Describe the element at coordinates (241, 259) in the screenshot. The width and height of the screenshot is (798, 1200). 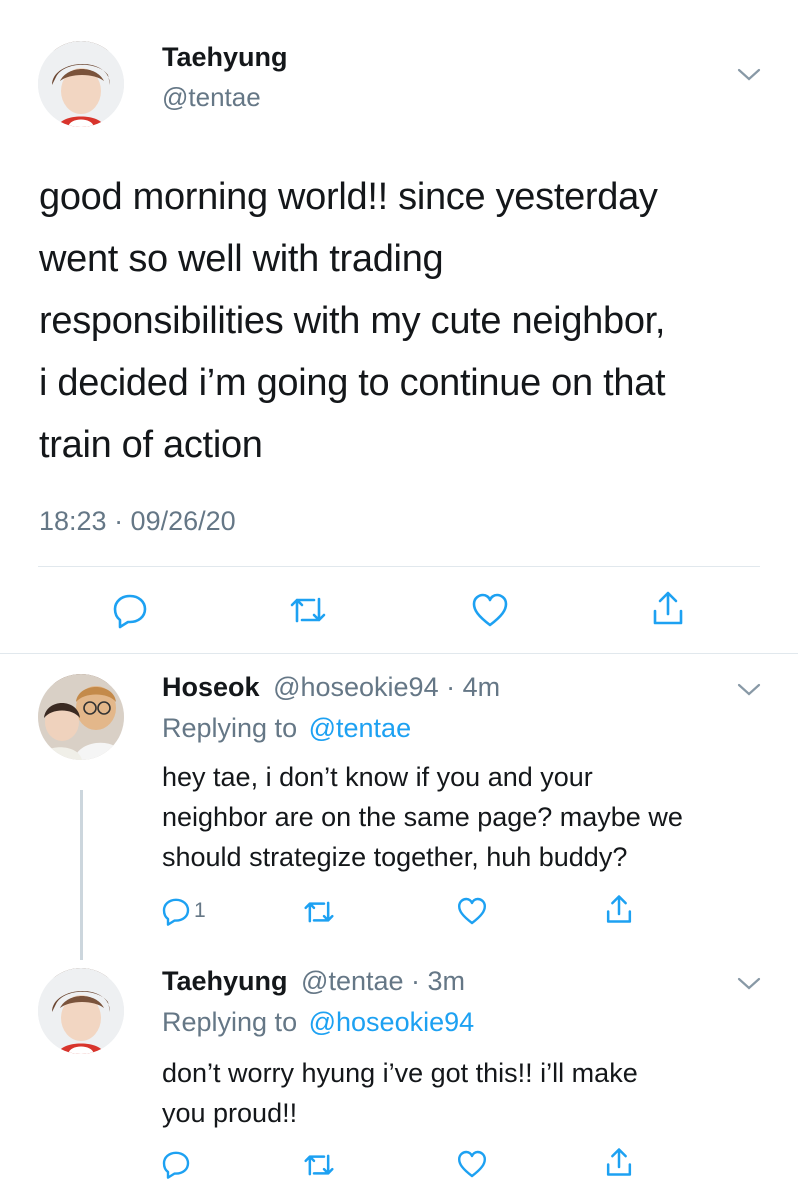
I see `tweet-text-line: went so well with trading` at that location.